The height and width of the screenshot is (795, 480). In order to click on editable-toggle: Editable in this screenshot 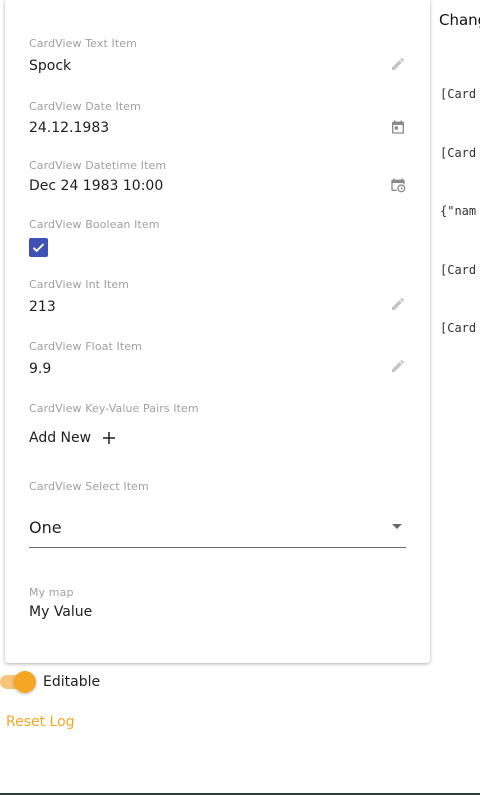, I will do `click(50, 682)`.